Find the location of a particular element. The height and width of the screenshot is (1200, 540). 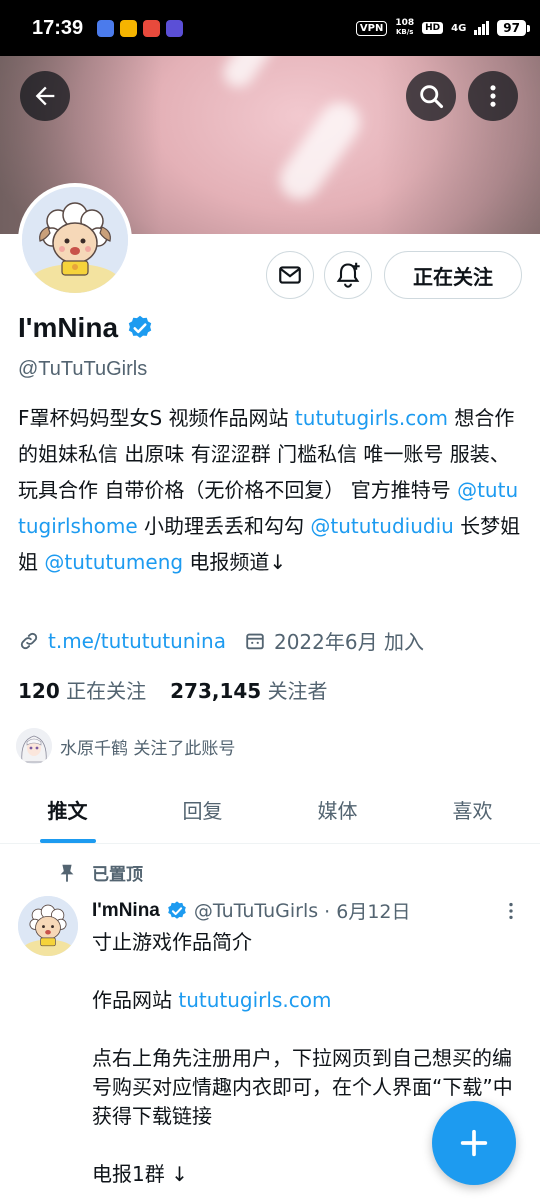

tweet-author-handle: @TuTuTuGirls is located at coordinates (256, 910).